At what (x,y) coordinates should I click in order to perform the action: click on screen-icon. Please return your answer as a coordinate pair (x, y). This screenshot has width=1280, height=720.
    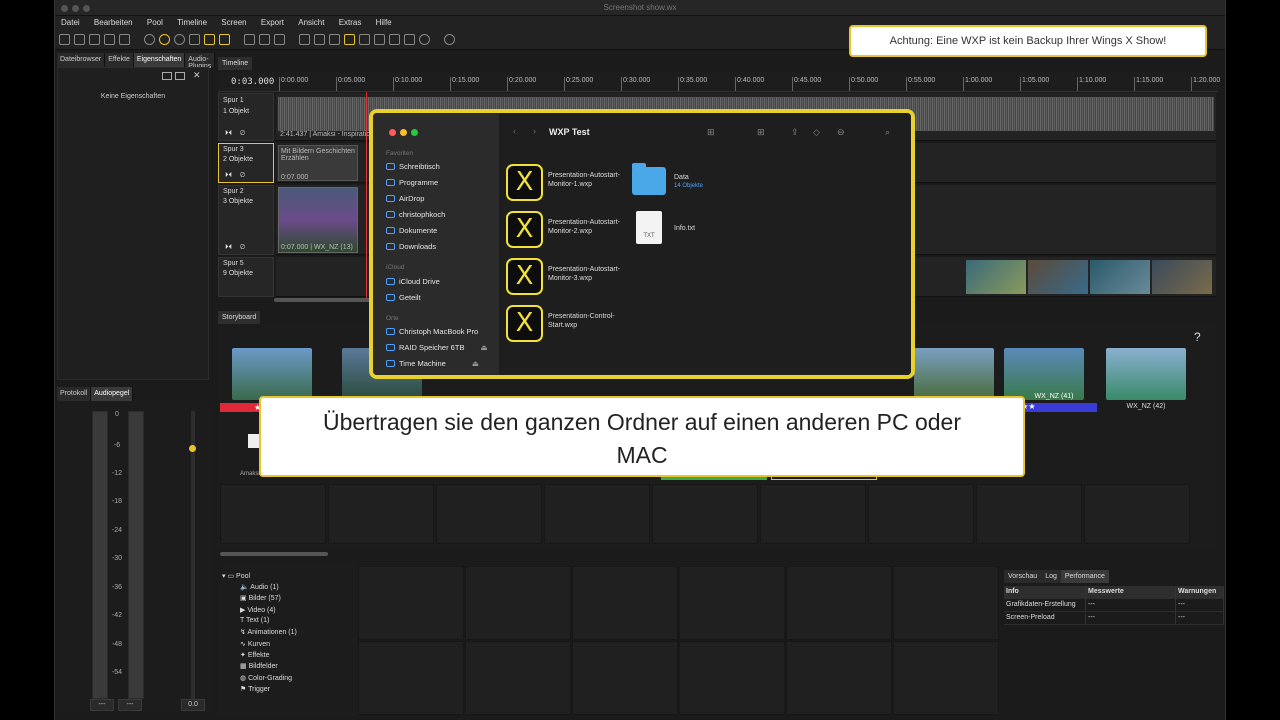
    Looking at the image, I should click on (264, 39).